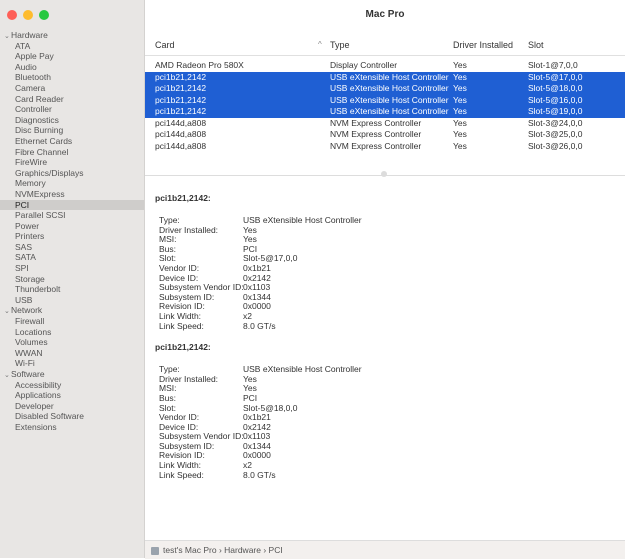 The image size is (625, 559). I want to click on sidebar-item-sas: SAS, so click(72, 247).